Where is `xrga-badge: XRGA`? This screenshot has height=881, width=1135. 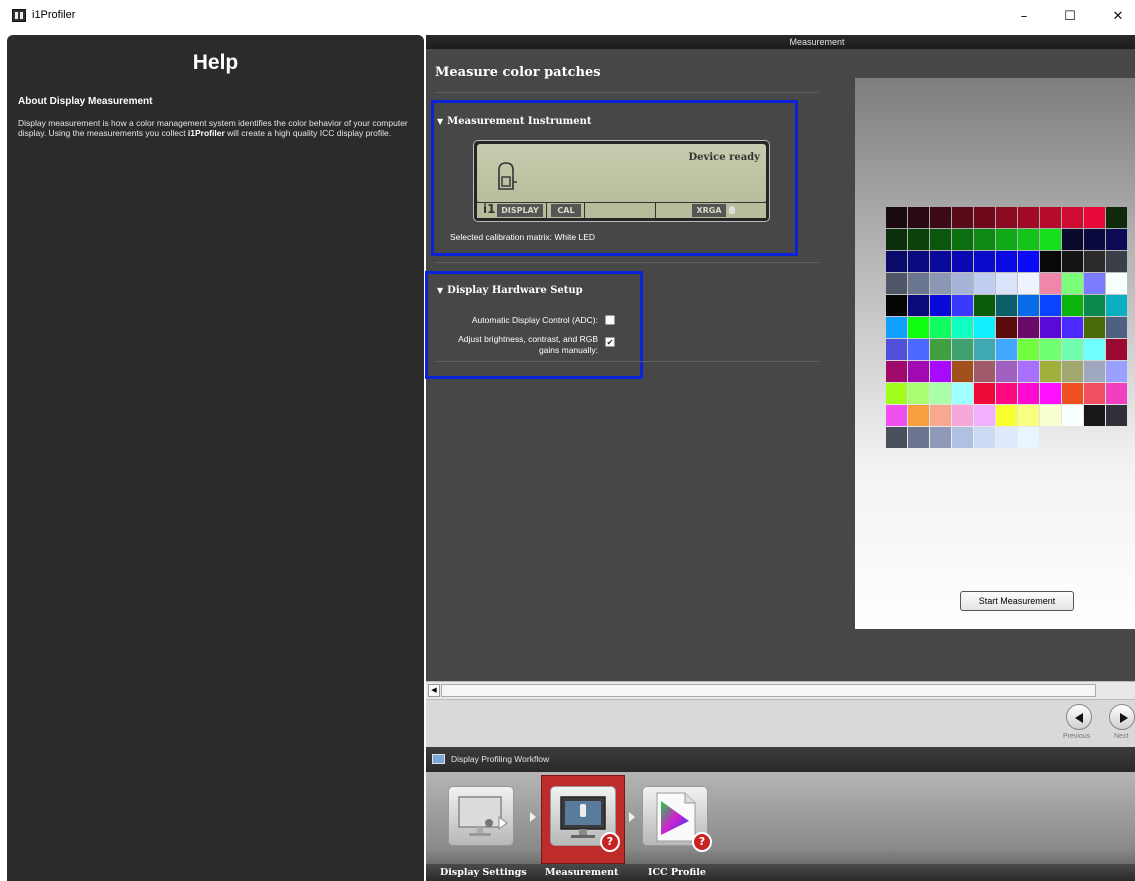 xrga-badge: XRGA is located at coordinates (709, 210).